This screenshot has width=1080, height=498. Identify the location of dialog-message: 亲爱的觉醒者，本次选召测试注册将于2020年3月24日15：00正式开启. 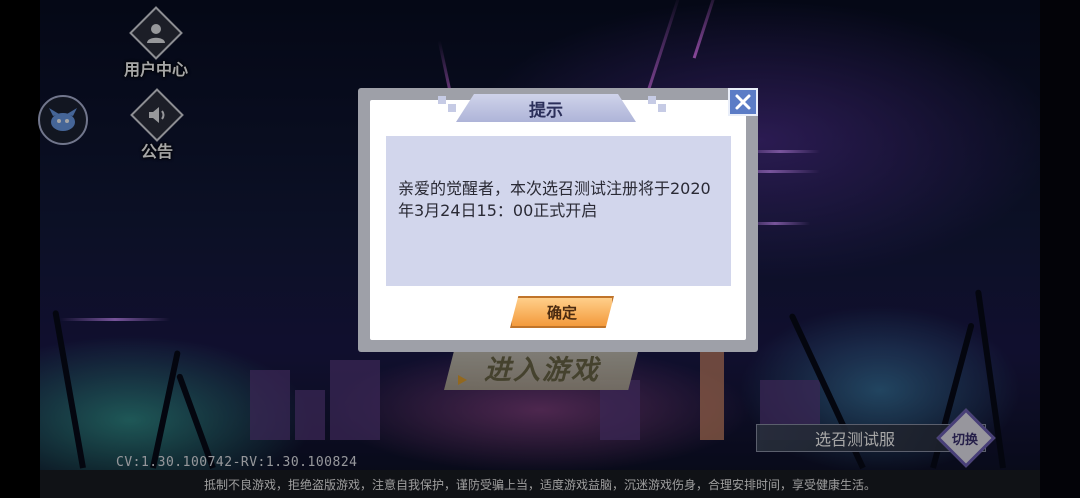
(554, 199).